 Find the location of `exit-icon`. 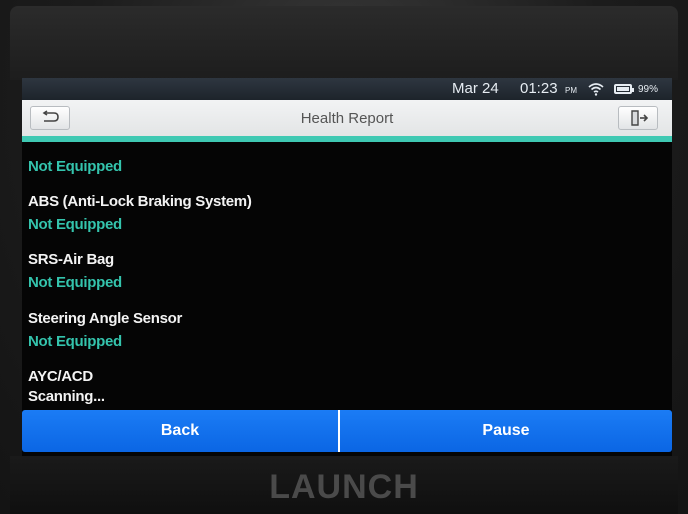

exit-icon is located at coordinates (640, 118).